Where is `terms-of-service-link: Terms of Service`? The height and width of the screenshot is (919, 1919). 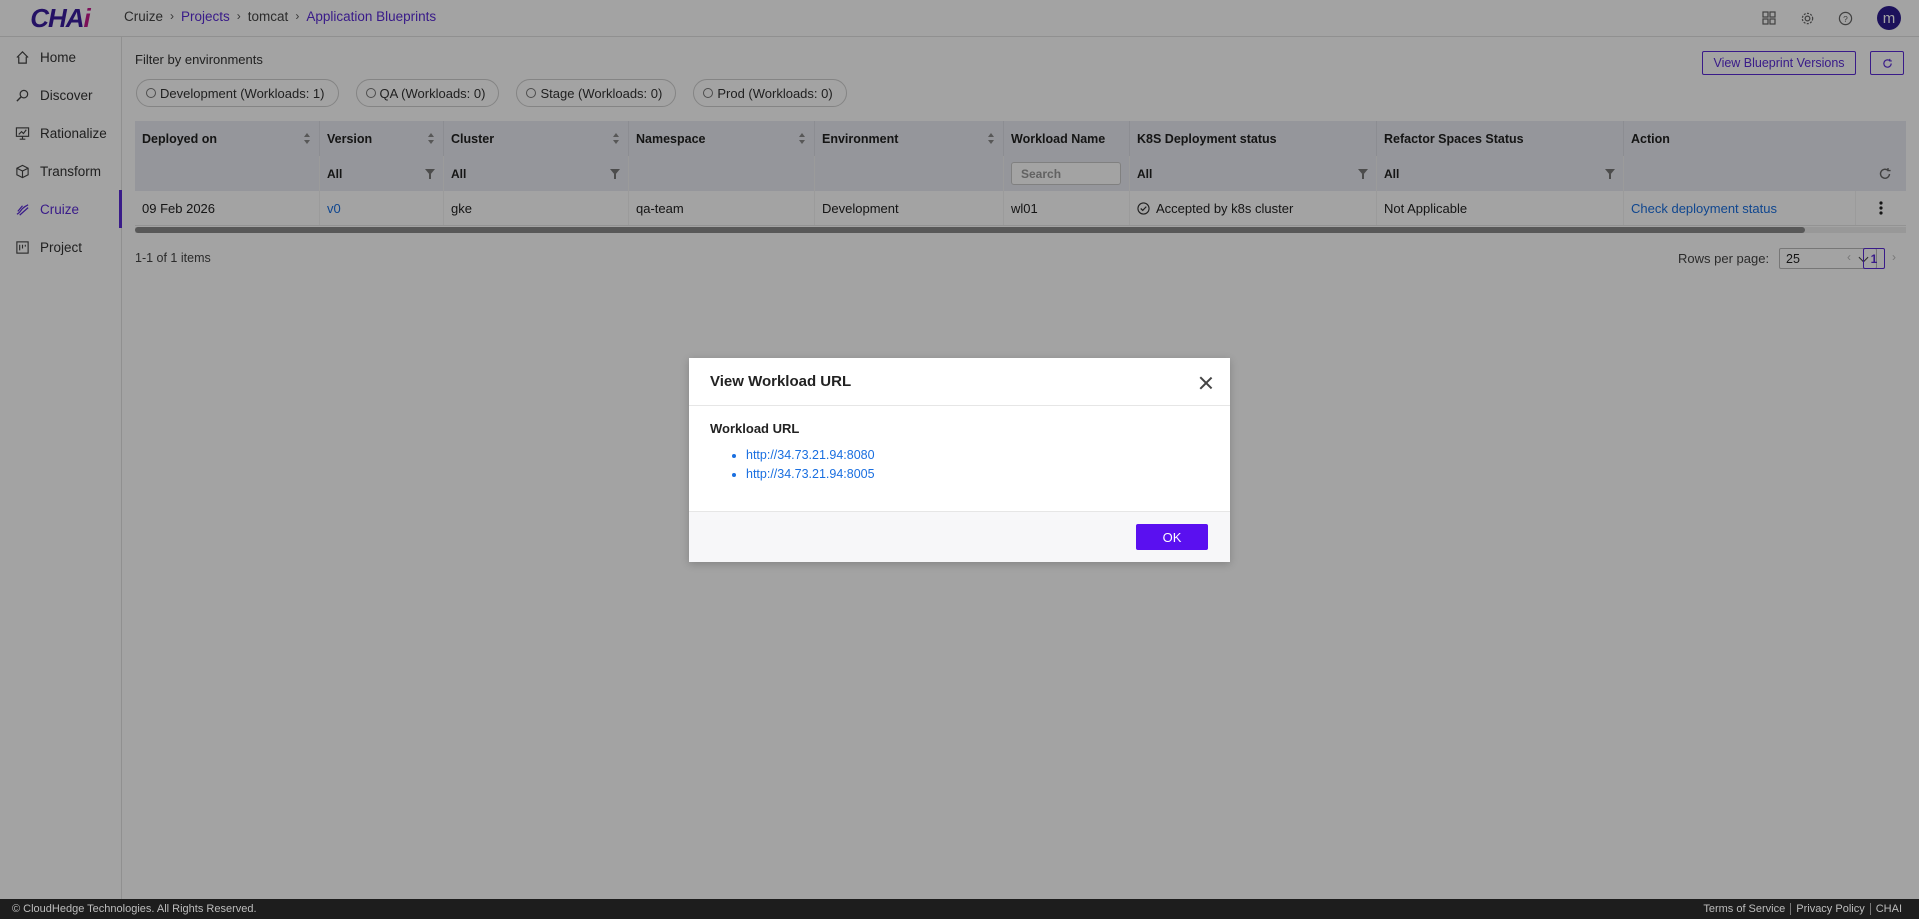
terms-of-service-link: Terms of Service is located at coordinates (1745, 909).